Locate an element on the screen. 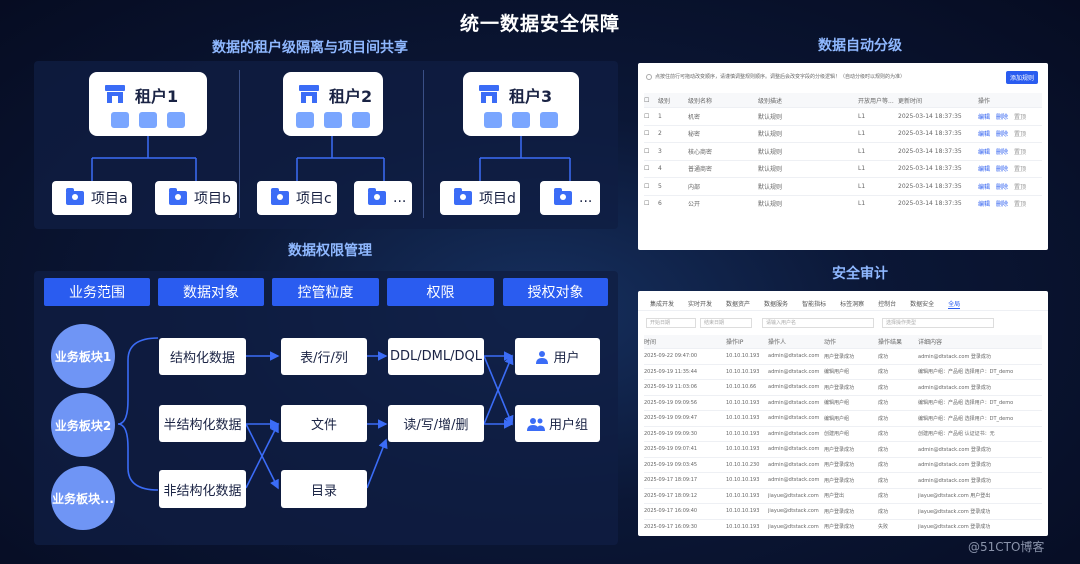  audit-tab: 数据资产 is located at coordinates (738, 304).